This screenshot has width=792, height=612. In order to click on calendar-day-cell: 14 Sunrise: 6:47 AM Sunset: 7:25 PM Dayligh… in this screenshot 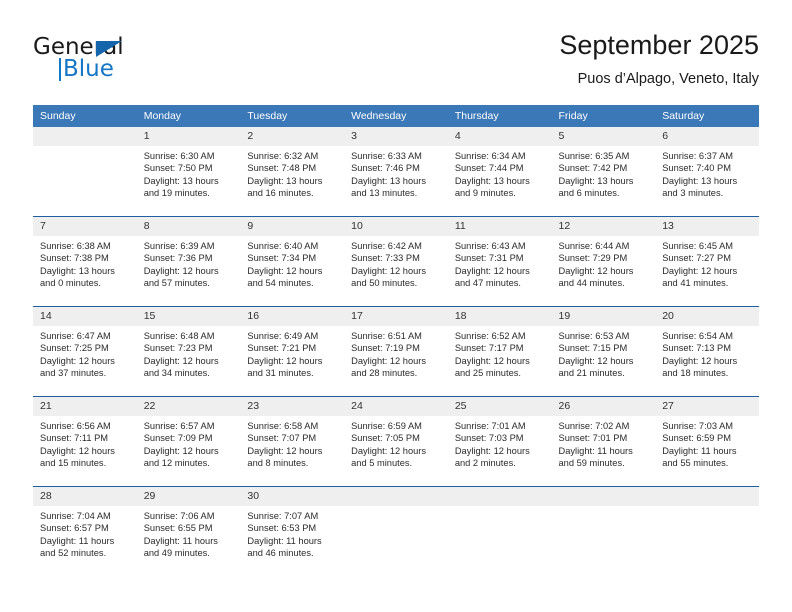, I will do `click(85, 351)`.